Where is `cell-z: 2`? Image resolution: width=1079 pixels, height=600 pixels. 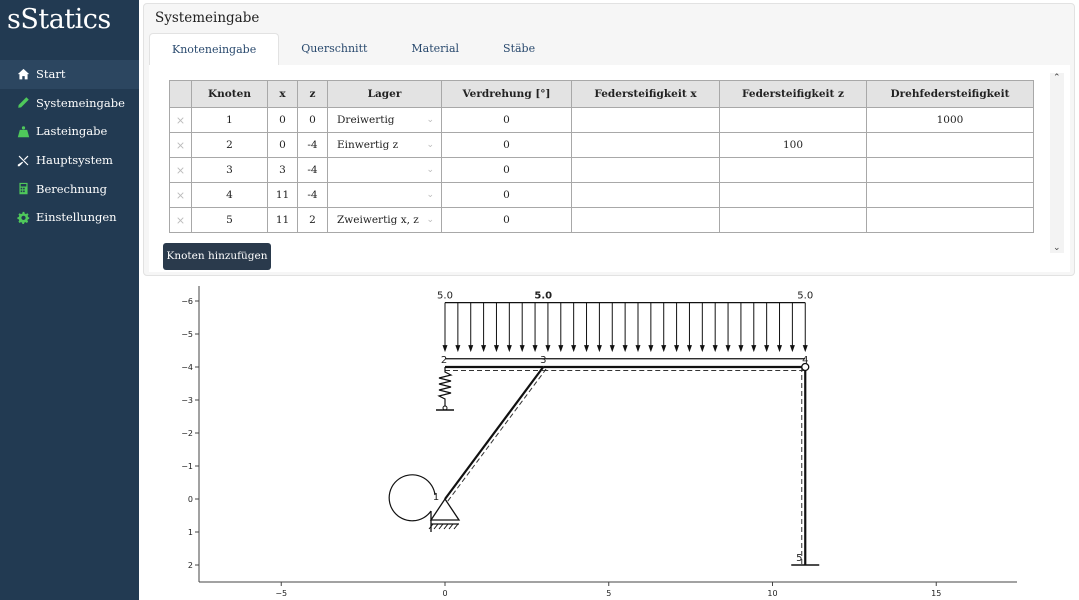 cell-z: 2 is located at coordinates (312, 220).